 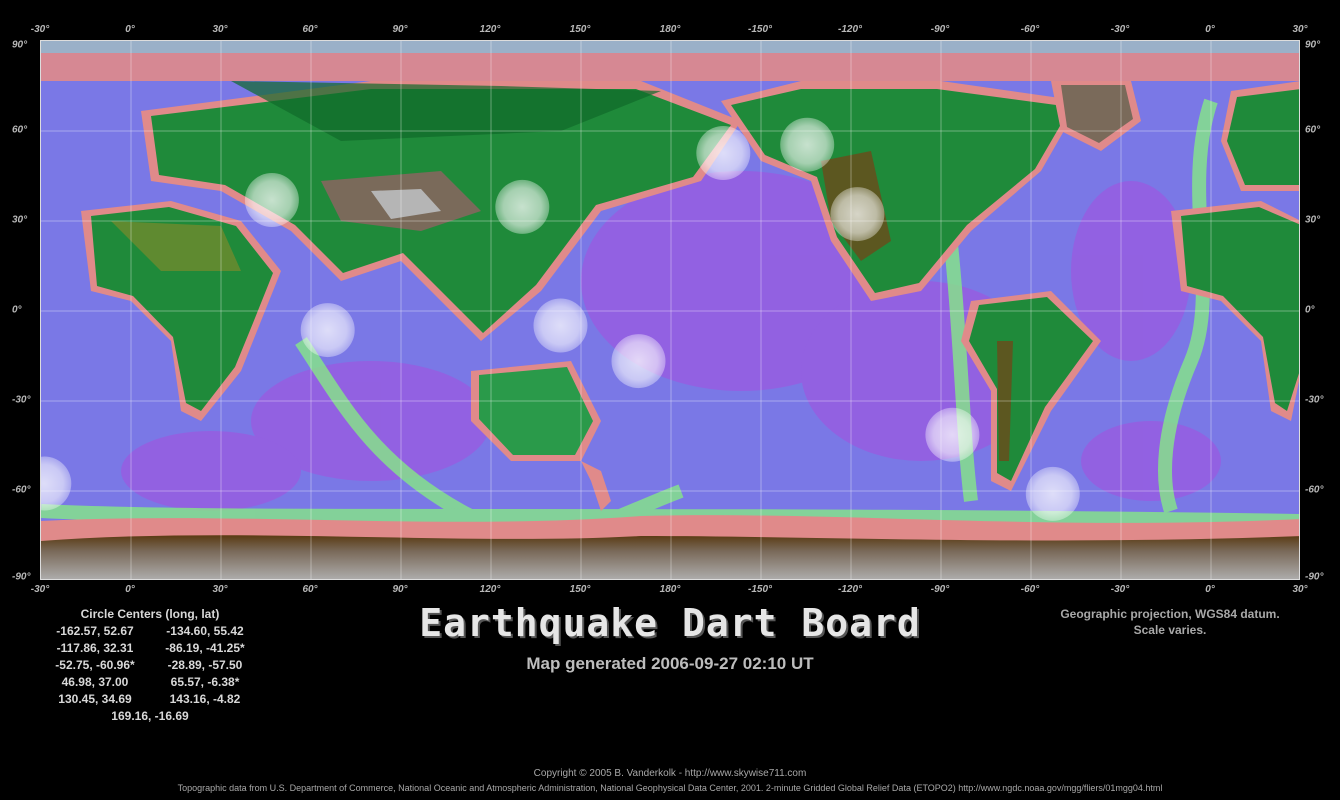 I want to click on circle-center-value: 65.57, -6.38*, so click(x=205, y=682).